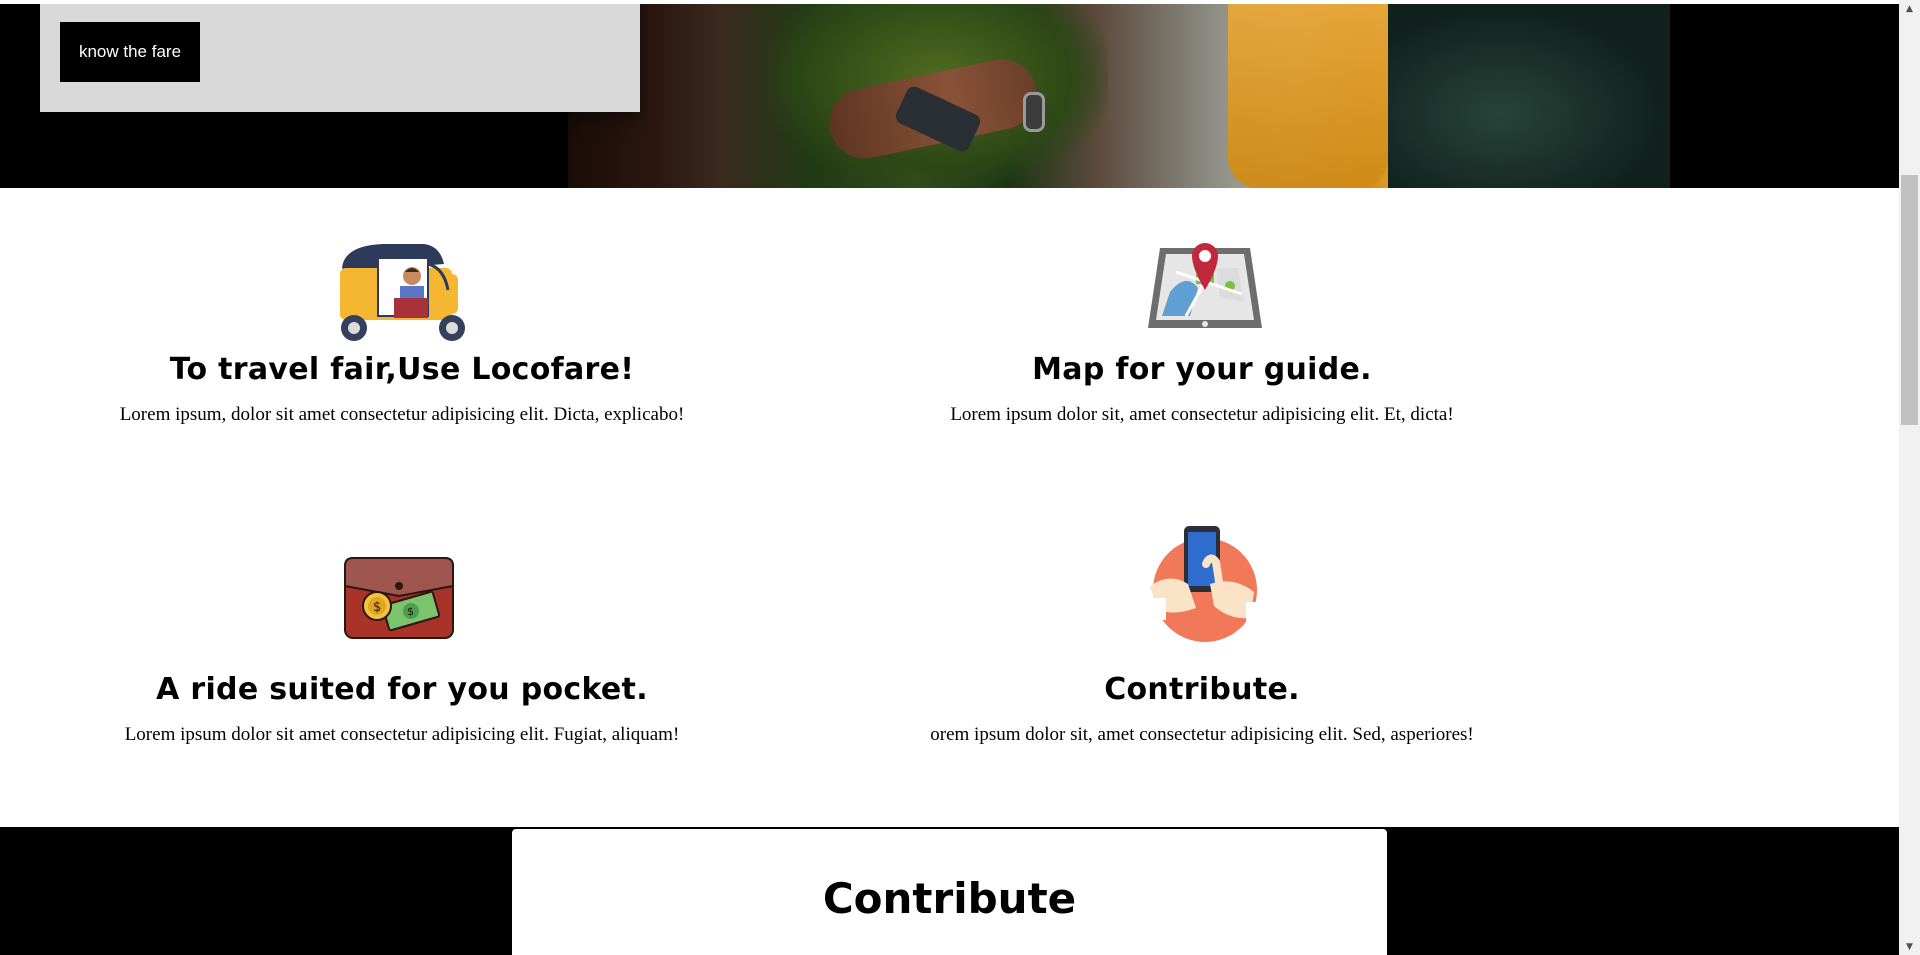 The width and height of the screenshot is (1920, 955). Describe the element at coordinates (402, 689) in the screenshot. I see `feature-title: A ride suited for you pocket.` at that location.